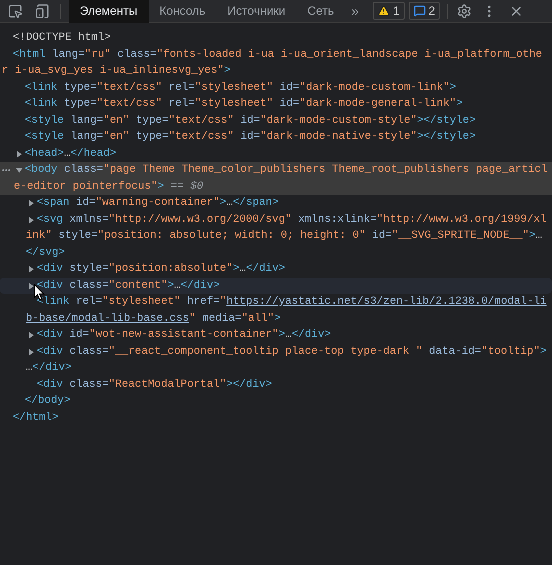 This screenshot has height=565, width=552. What do you see at coordinates (109, 186) in the screenshot?
I see `code-line: e-editor pointerfocus"> == $0` at bounding box center [109, 186].